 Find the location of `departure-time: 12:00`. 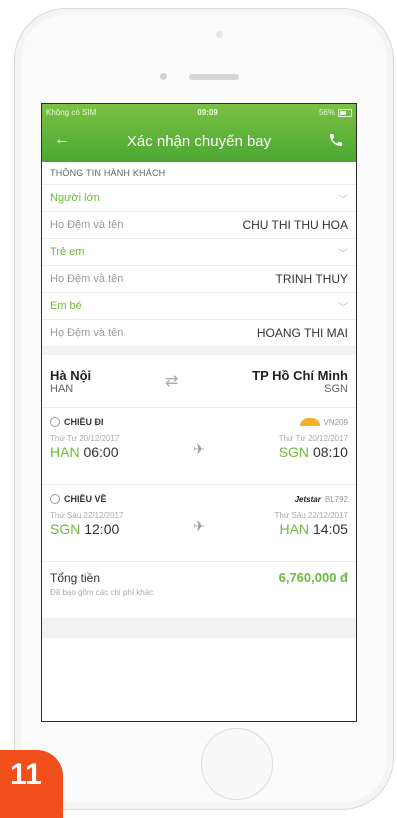

departure-time: 12:00 is located at coordinates (102, 529).